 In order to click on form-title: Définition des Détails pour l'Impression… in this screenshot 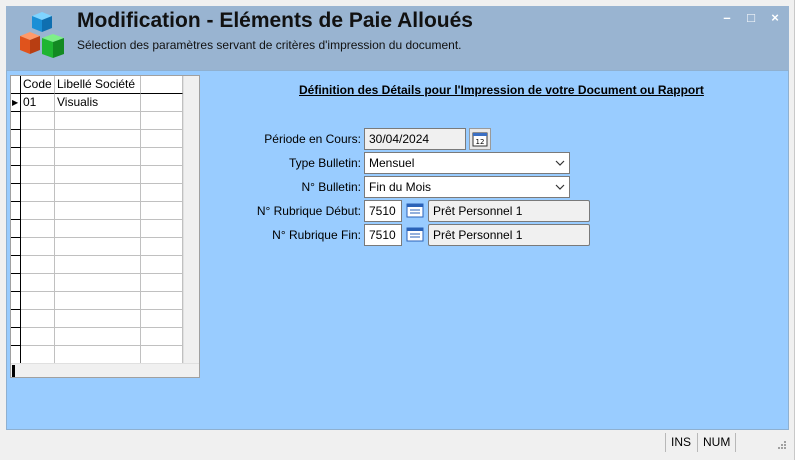, I will do `click(501, 90)`.